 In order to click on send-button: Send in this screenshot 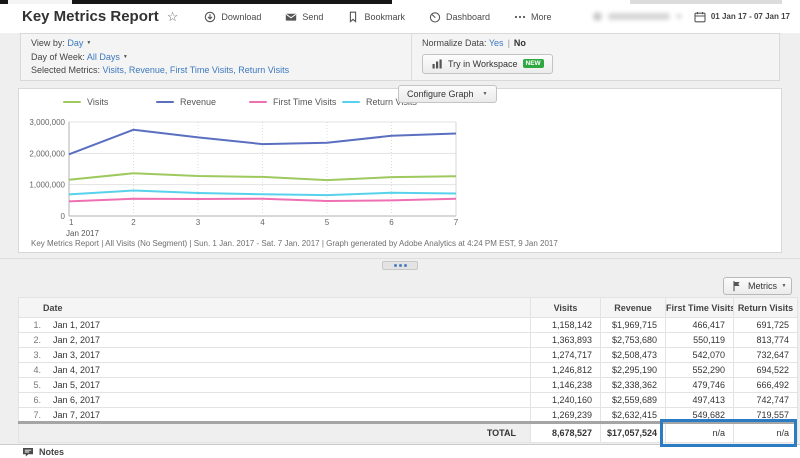, I will do `click(304, 17)`.